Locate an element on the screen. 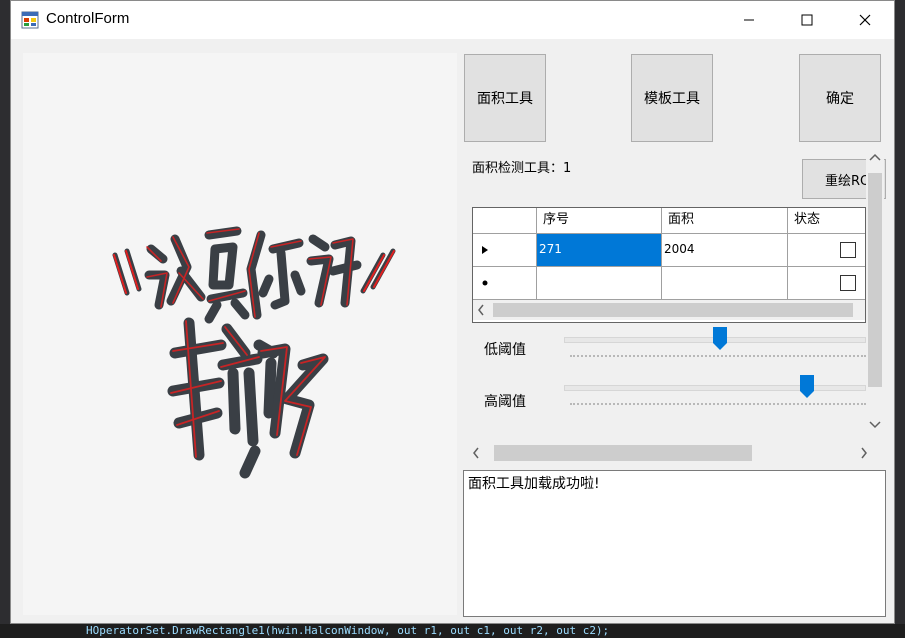 The height and width of the screenshot is (638, 905). close-button is located at coordinates (865, 20).